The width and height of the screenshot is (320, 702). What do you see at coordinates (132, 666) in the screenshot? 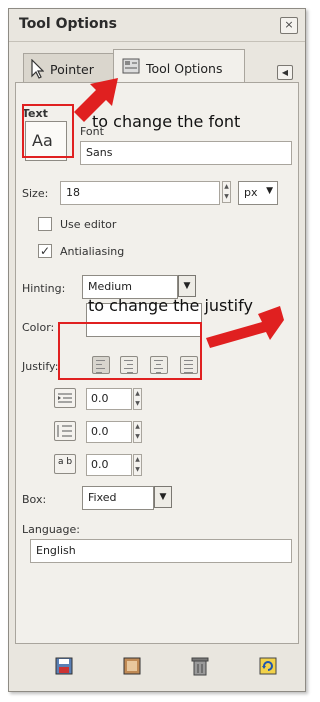
I see `restore-icon` at bounding box center [132, 666].